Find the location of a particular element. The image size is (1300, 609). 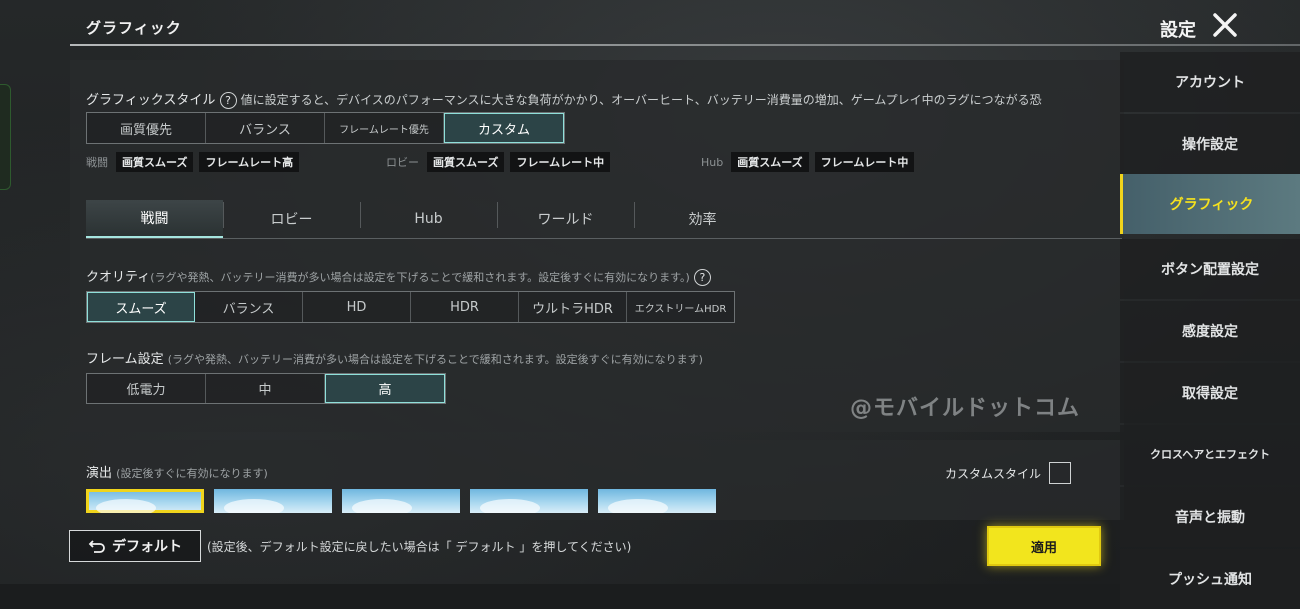

preset-lobby: ロビー 画質スムーズ フレームレート中 is located at coordinates (498, 162).